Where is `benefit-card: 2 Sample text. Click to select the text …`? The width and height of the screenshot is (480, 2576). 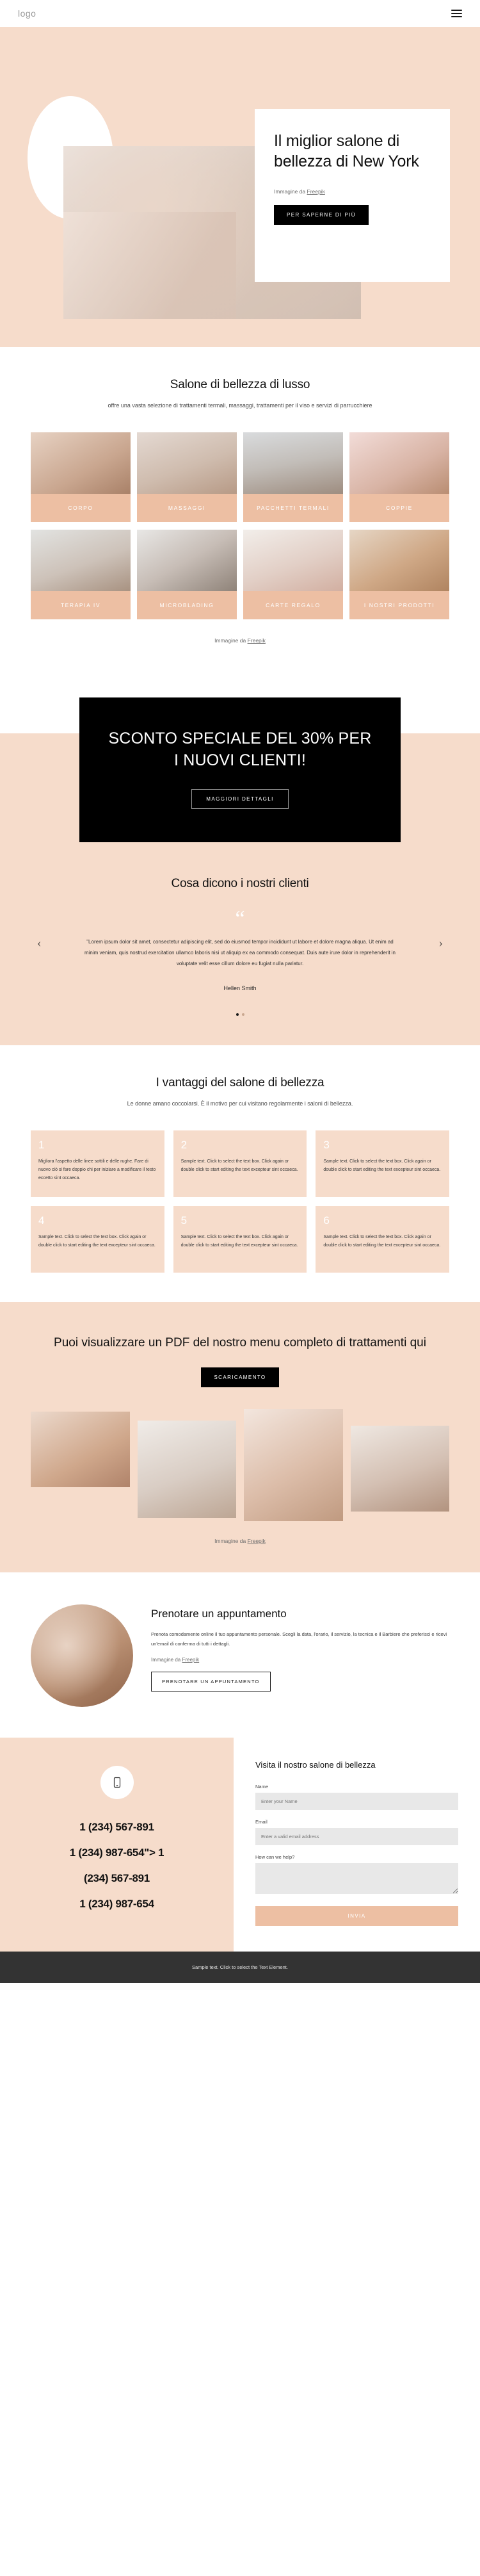 benefit-card: 2 Sample text. Click to select the text … is located at coordinates (240, 1163).